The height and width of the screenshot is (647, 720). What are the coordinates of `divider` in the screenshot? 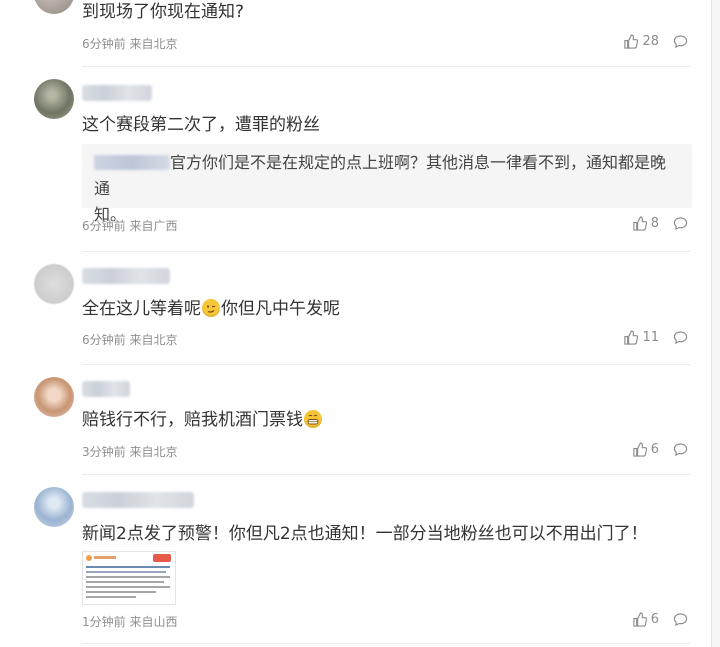 It's located at (386, 643).